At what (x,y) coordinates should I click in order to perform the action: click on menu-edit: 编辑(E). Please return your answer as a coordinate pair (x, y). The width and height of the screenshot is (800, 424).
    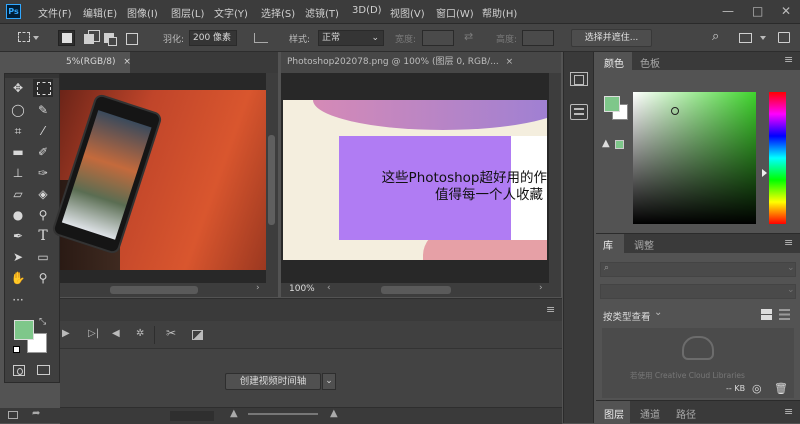
    Looking at the image, I should click on (100, 12).